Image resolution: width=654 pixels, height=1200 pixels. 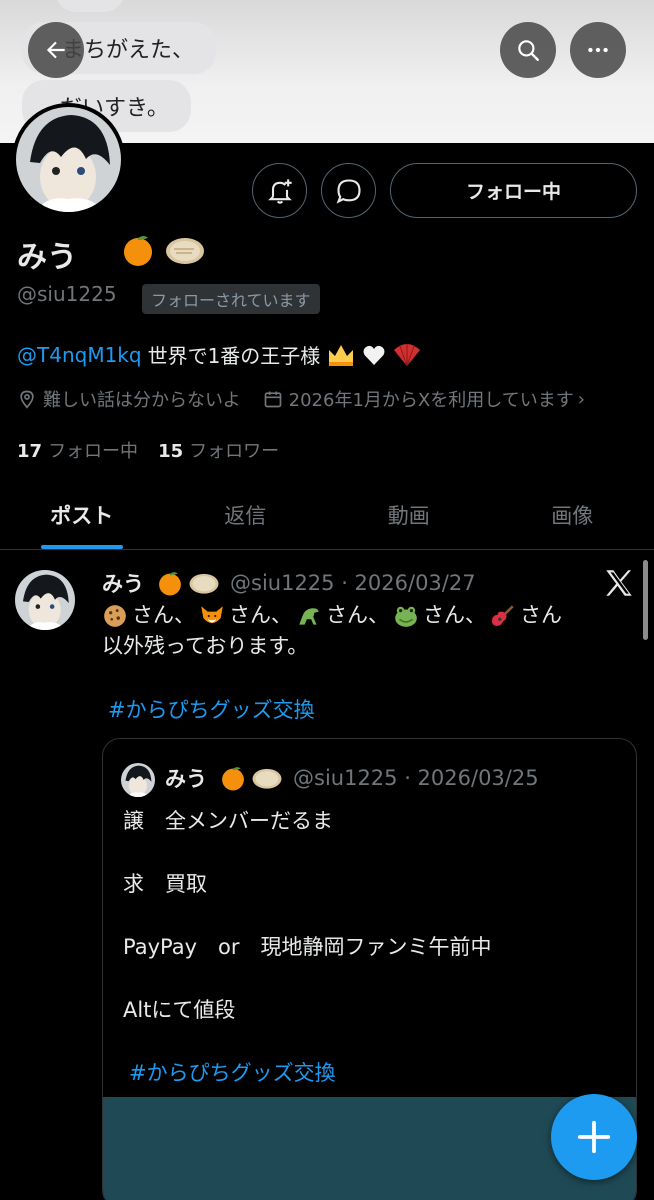 I want to click on chat-bubble-icon, so click(x=348, y=191).